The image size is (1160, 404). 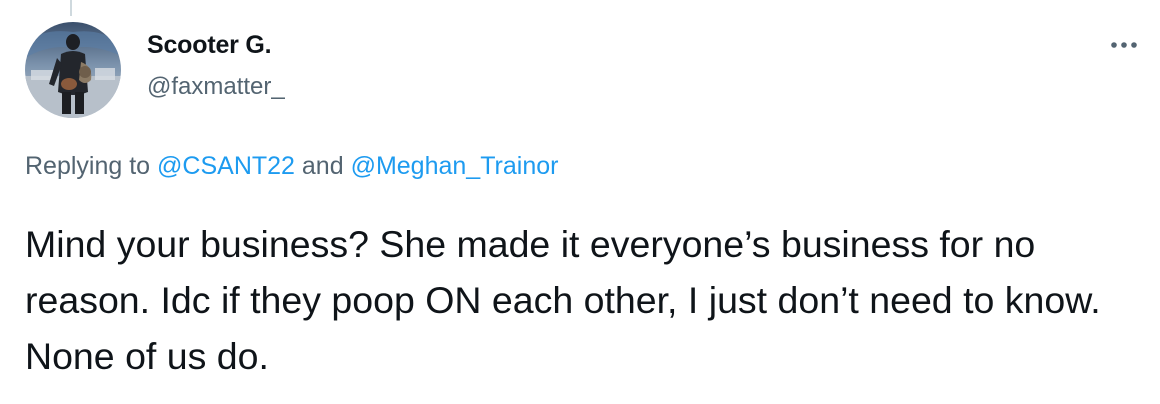 I want to click on mention-link-csant22: @CSANT22, so click(x=226, y=166).